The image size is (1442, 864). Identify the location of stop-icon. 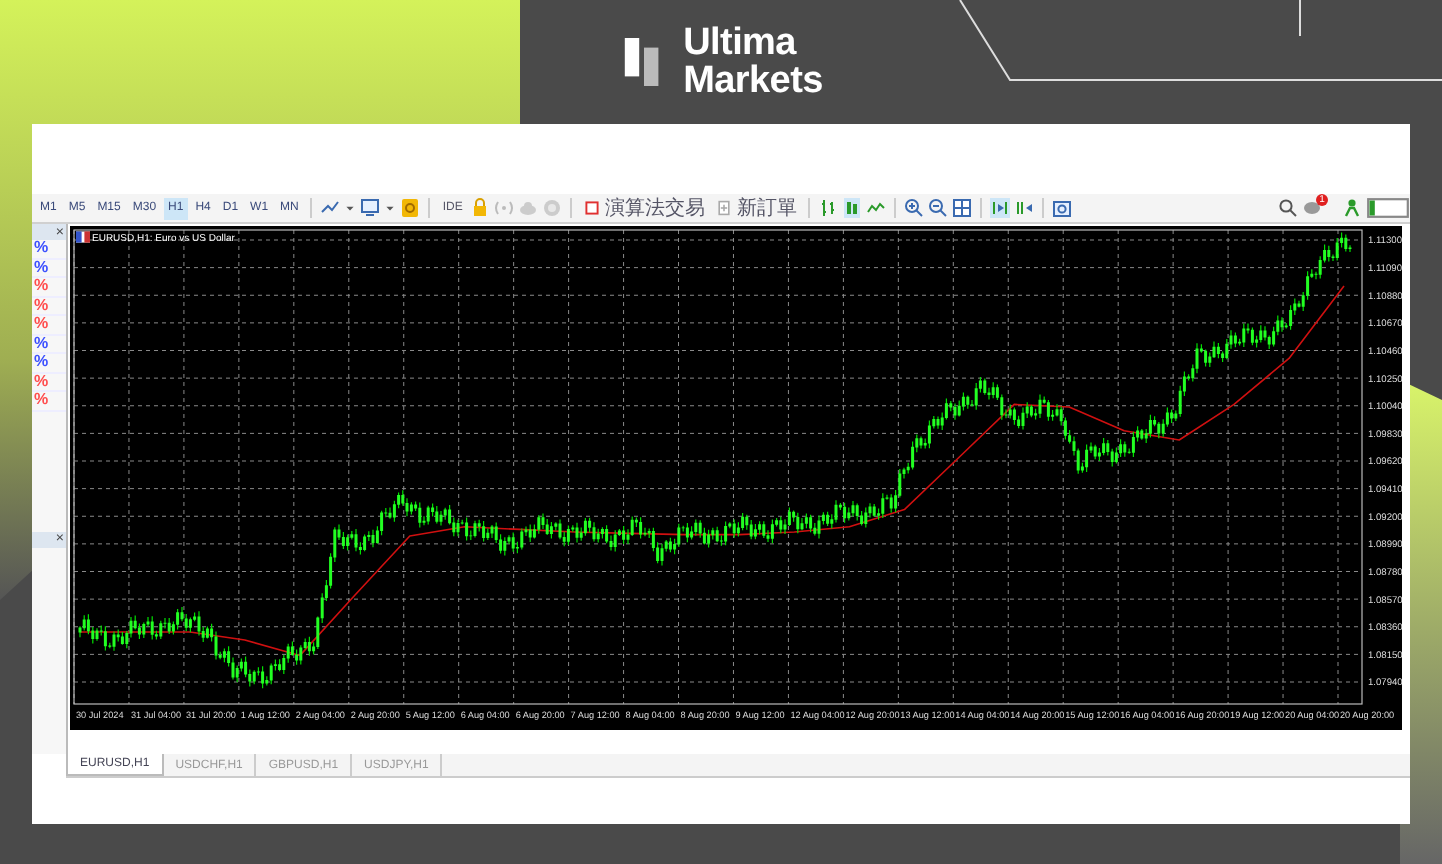
(592, 208).